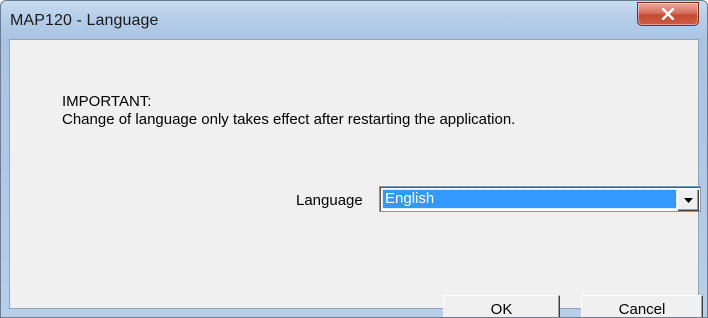 Image resolution: width=708 pixels, height=318 pixels. I want to click on close-icon, so click(668, 14).